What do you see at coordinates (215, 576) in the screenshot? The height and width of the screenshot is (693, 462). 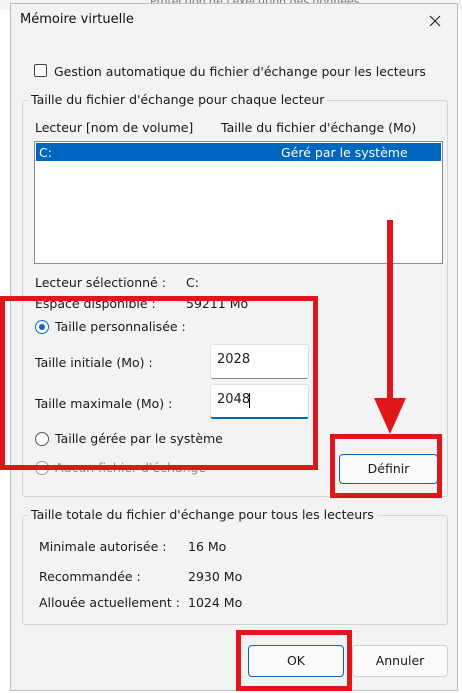 I see `recommended-value: 2930 Mo` at bounding box center [215, 576].